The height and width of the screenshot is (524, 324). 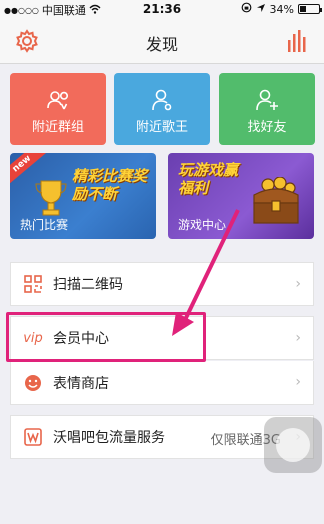 I want to click on user-location-icon, so click(x=162, y=100).